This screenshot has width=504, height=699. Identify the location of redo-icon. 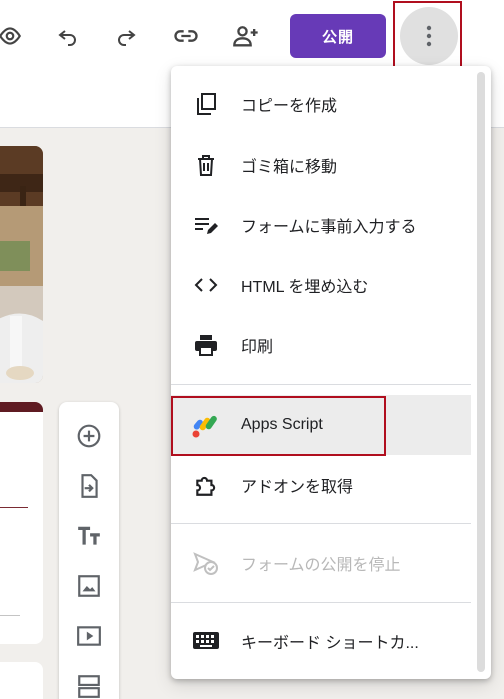
(126, 36).